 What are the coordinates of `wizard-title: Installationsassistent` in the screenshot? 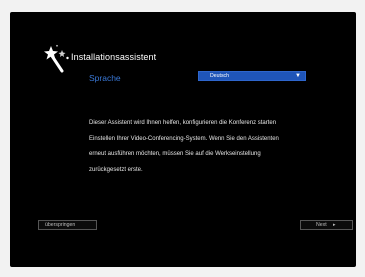 It's located at (114, 57).